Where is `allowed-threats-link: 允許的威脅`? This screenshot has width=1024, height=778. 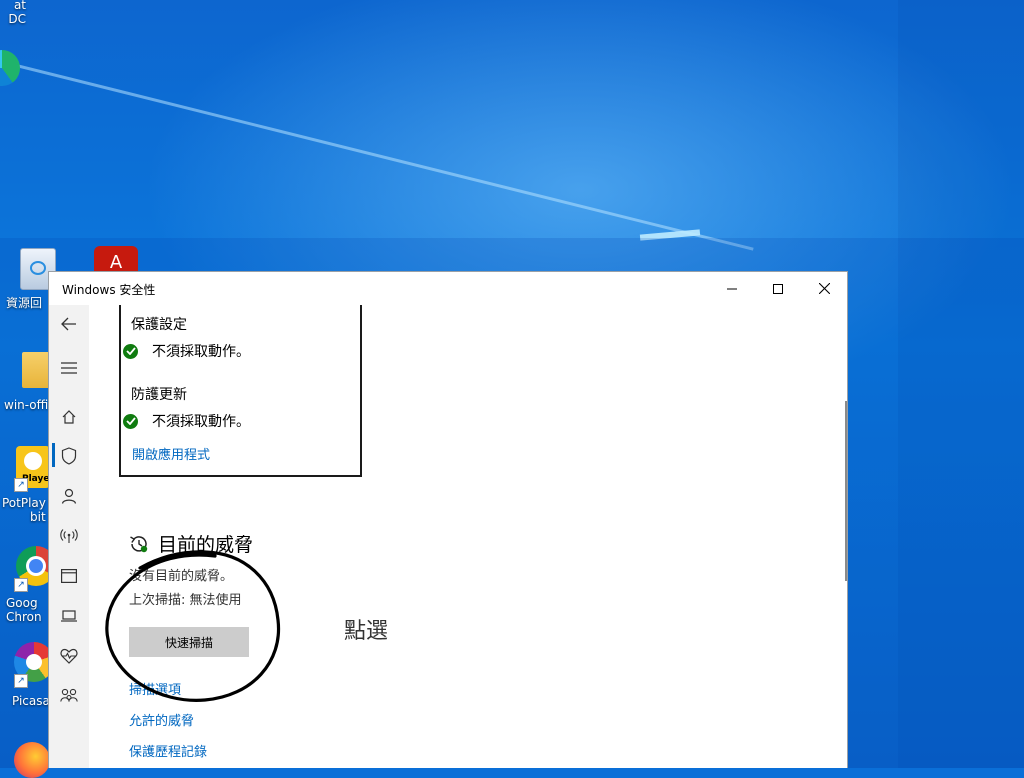 allowed-threats-link: 允許的威脅 is located at coordinates (161, 719).